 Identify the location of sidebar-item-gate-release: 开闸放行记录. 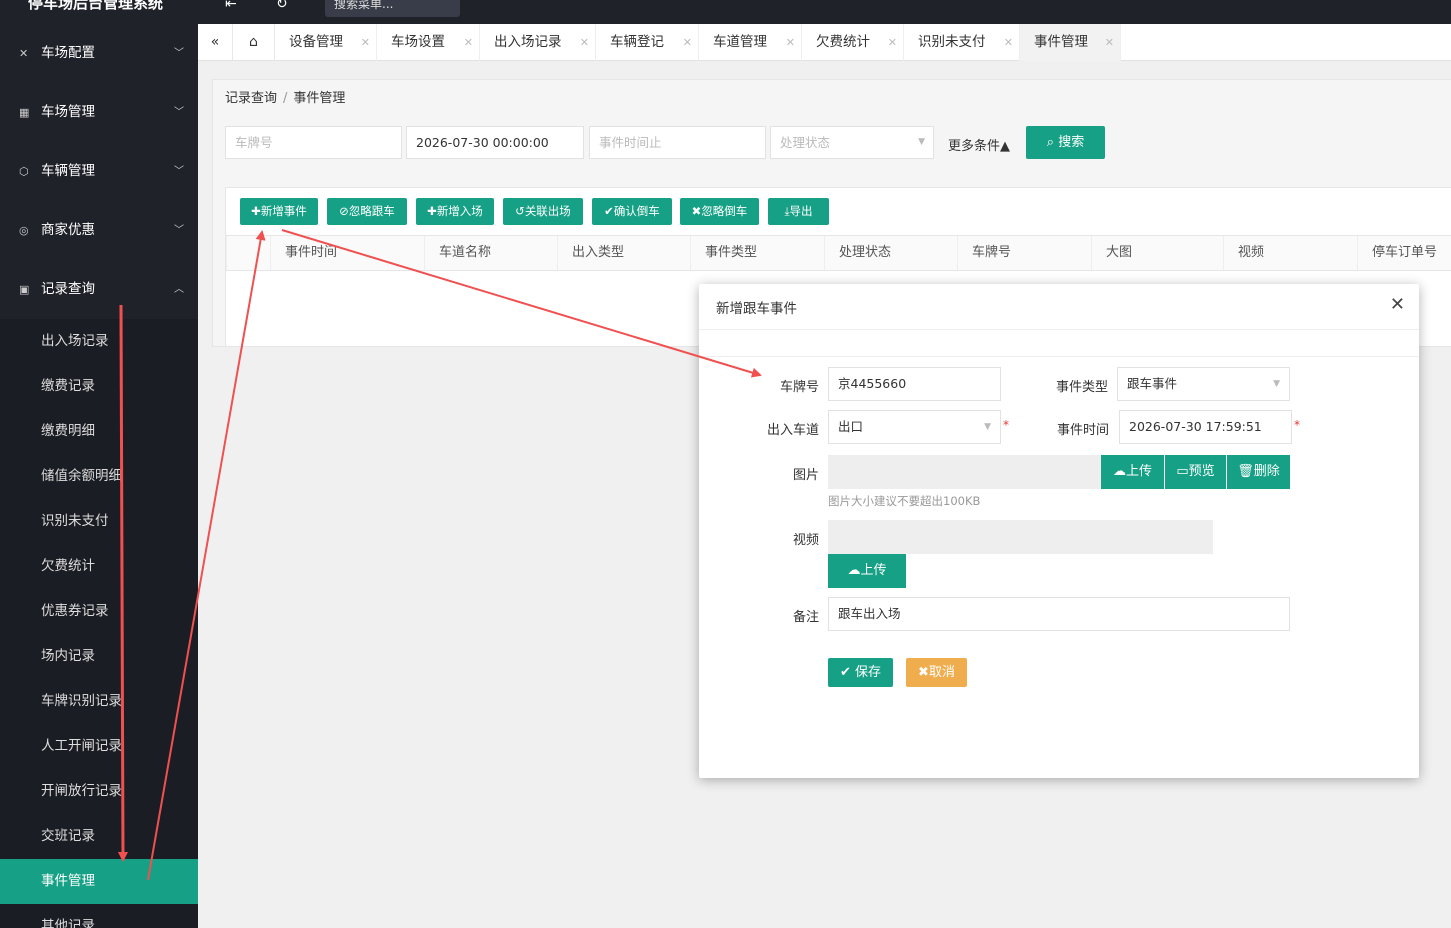
(99, 791).